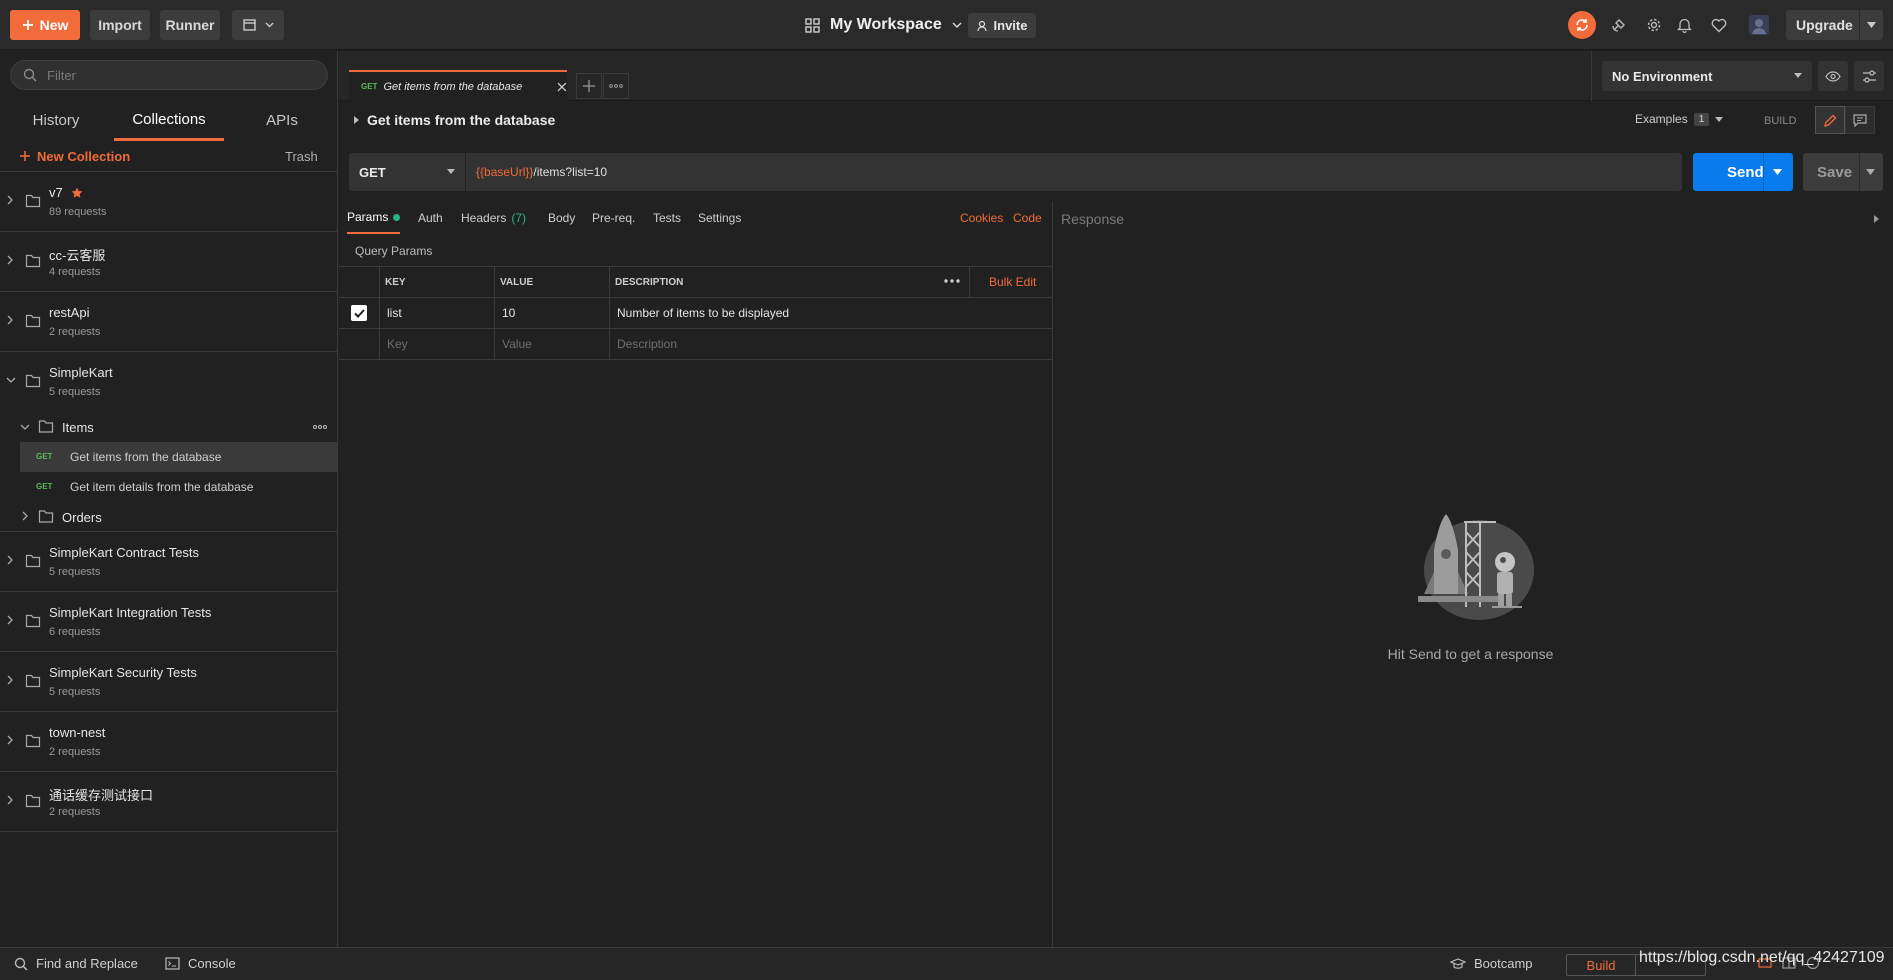 Image resolution: width=1893 pixels, height=980 pixels. Describe the element at coordinates (75, 156) in the screenshot. I see `new-collection-button: New Collection` at that location.